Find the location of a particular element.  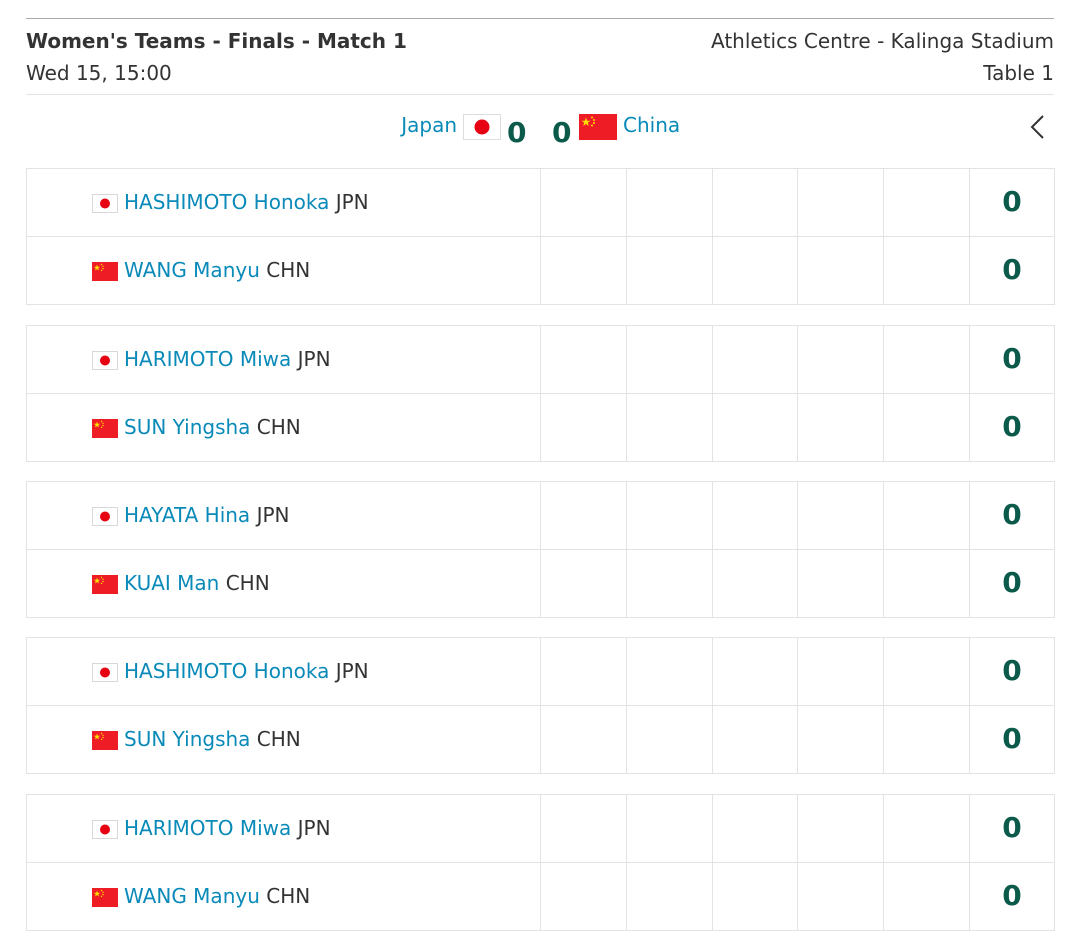

home-team-link: Japan is located at coordinates (429, 125).